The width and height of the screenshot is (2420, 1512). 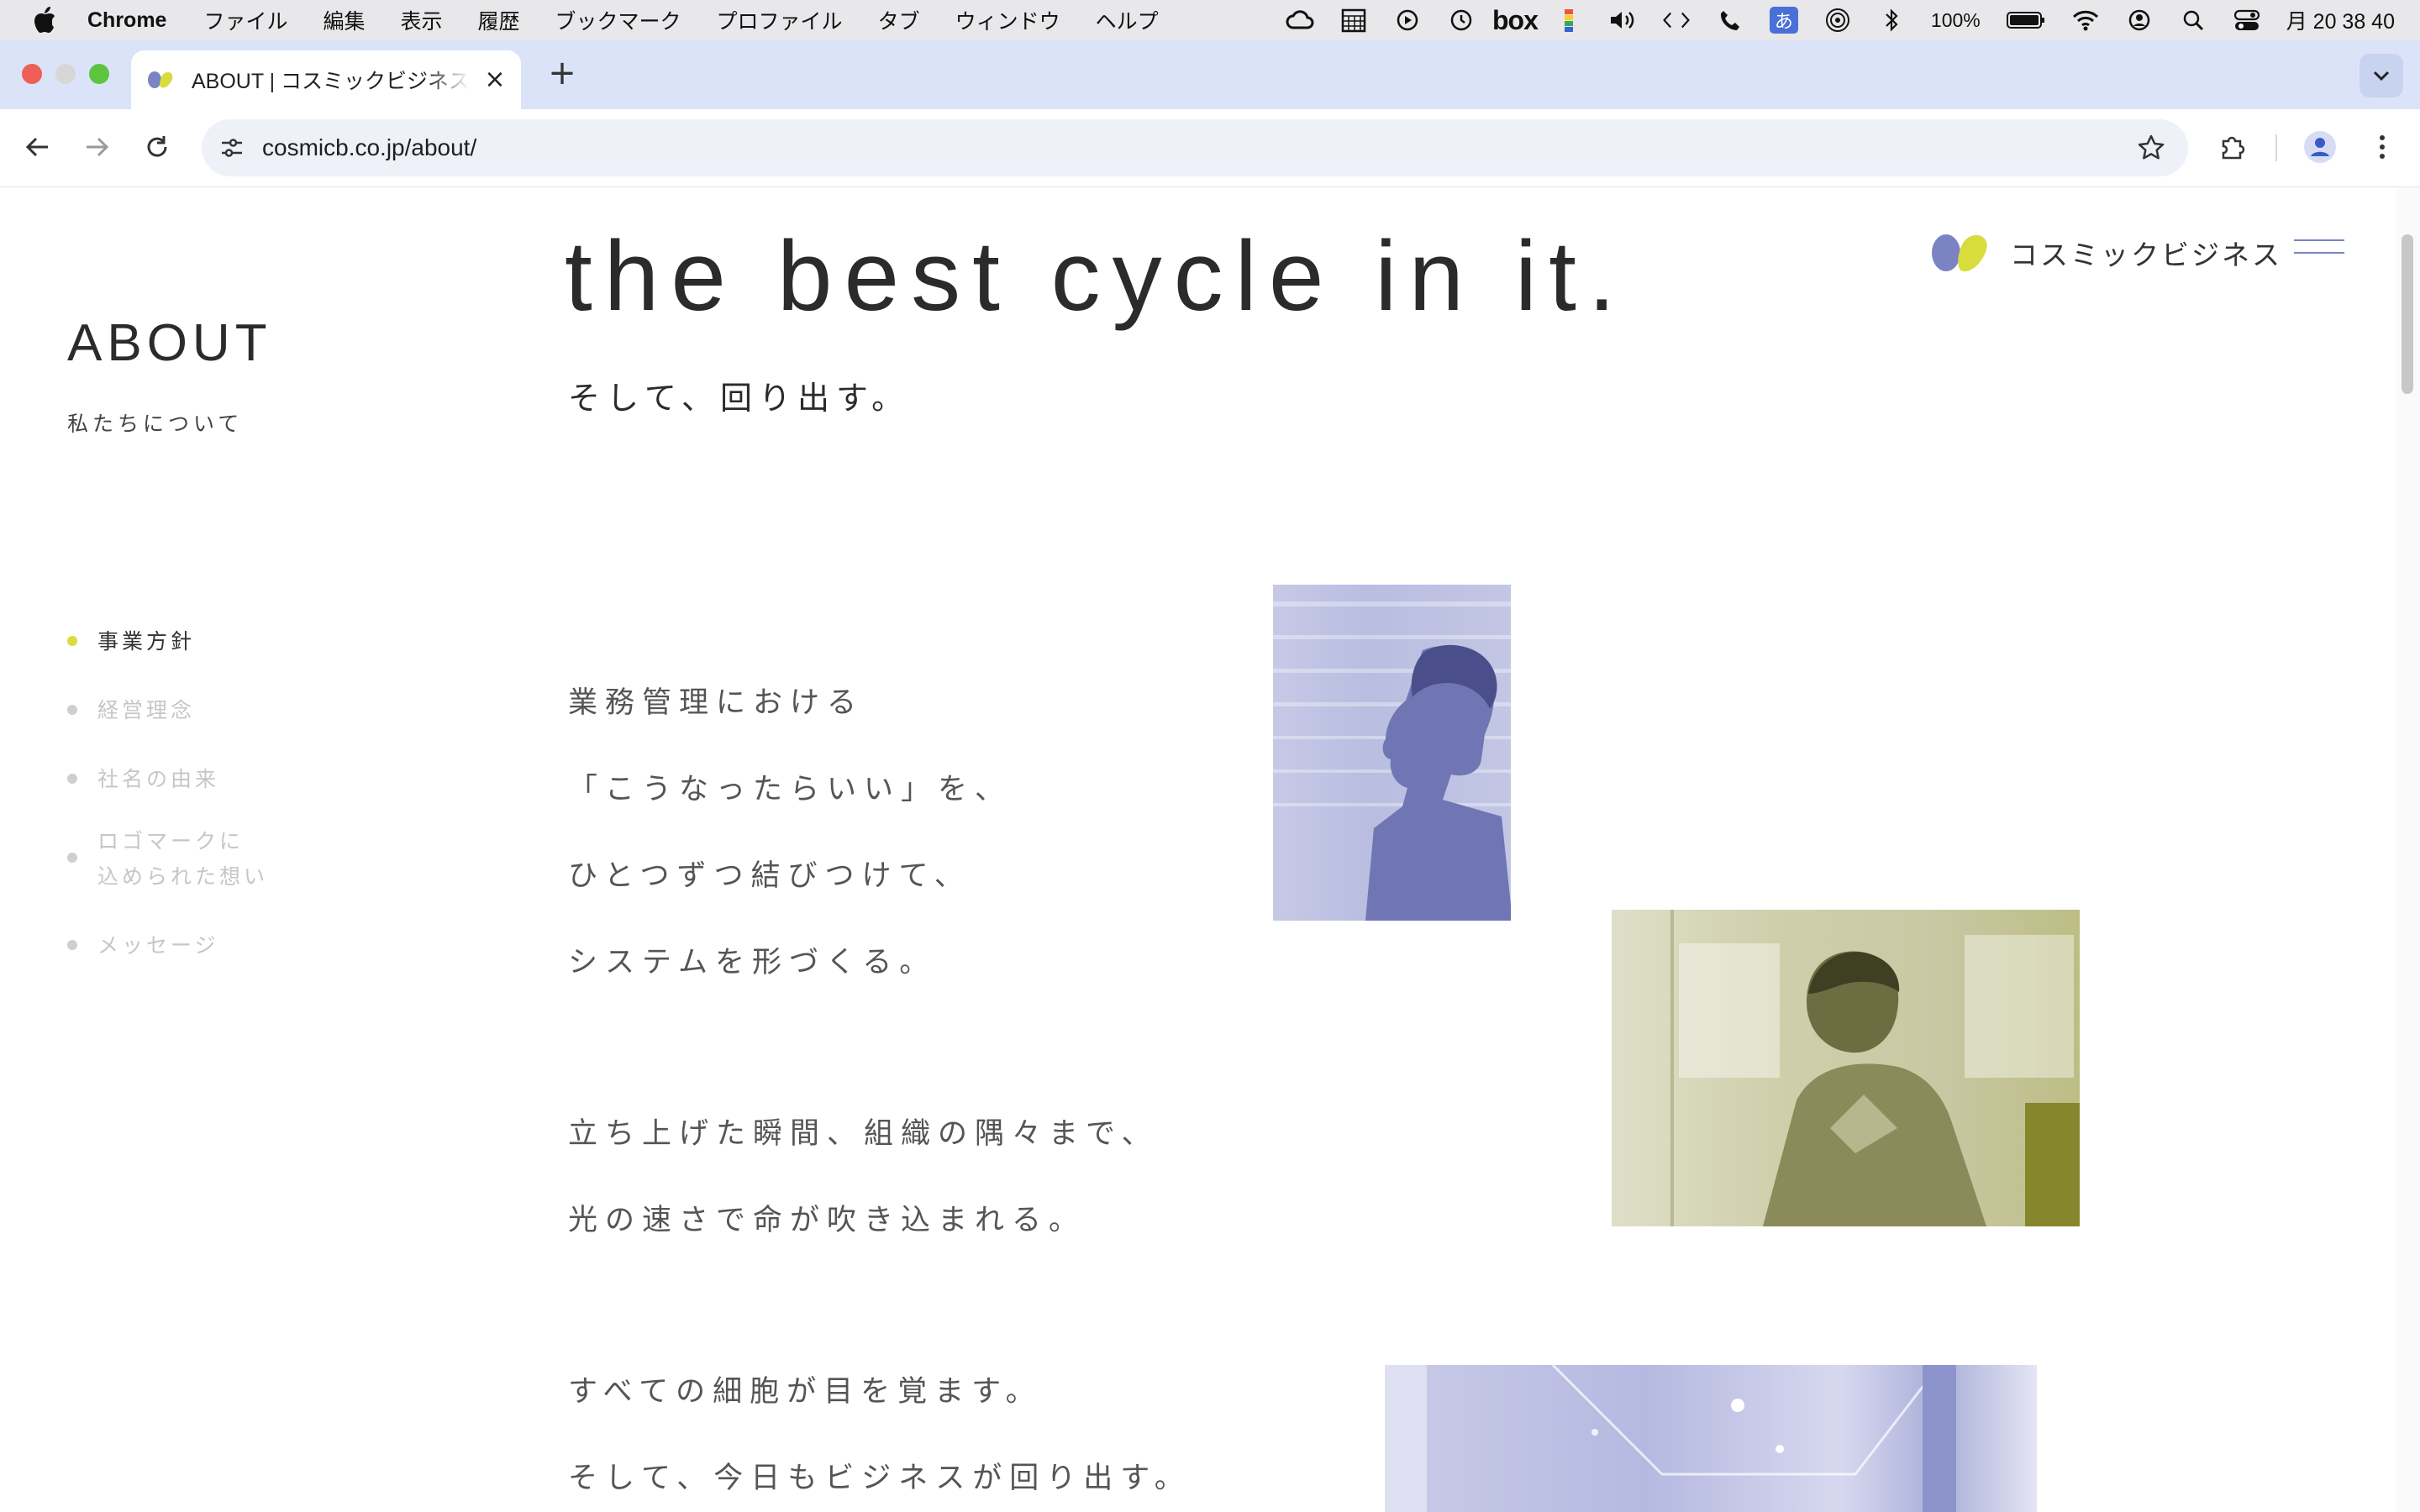 I want to click on body-text-line: 業務管理における, so click(x=717, y=703).